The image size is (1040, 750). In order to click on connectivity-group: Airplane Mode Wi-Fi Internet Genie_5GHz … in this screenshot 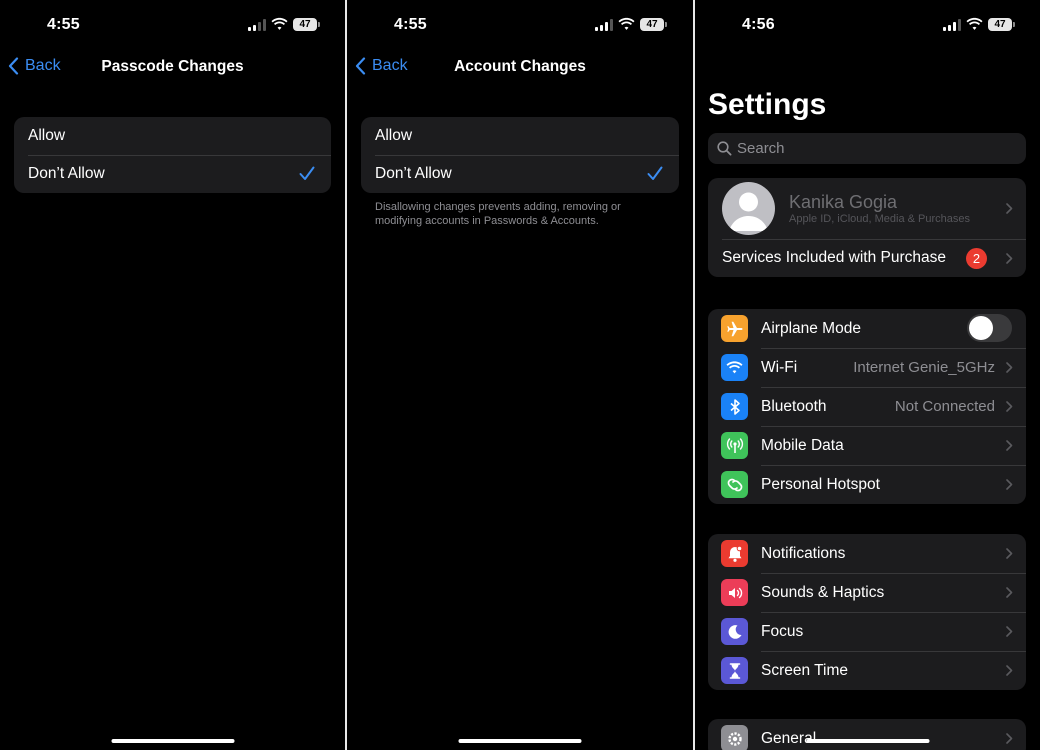, I will do `click(867, 406)`.